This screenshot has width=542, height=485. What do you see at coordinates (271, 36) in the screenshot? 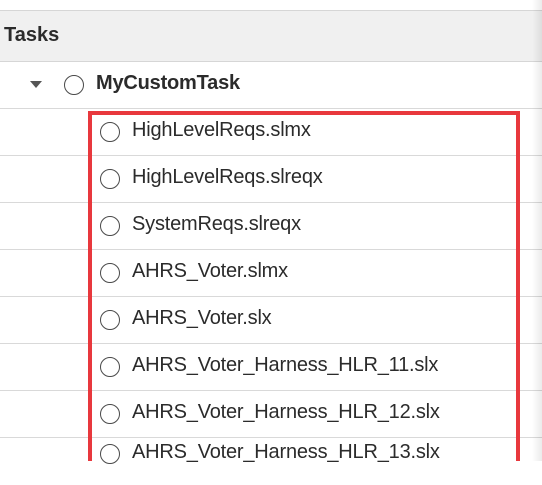
I see `tasks-header: Tasks` at bounding box center [271, 36].